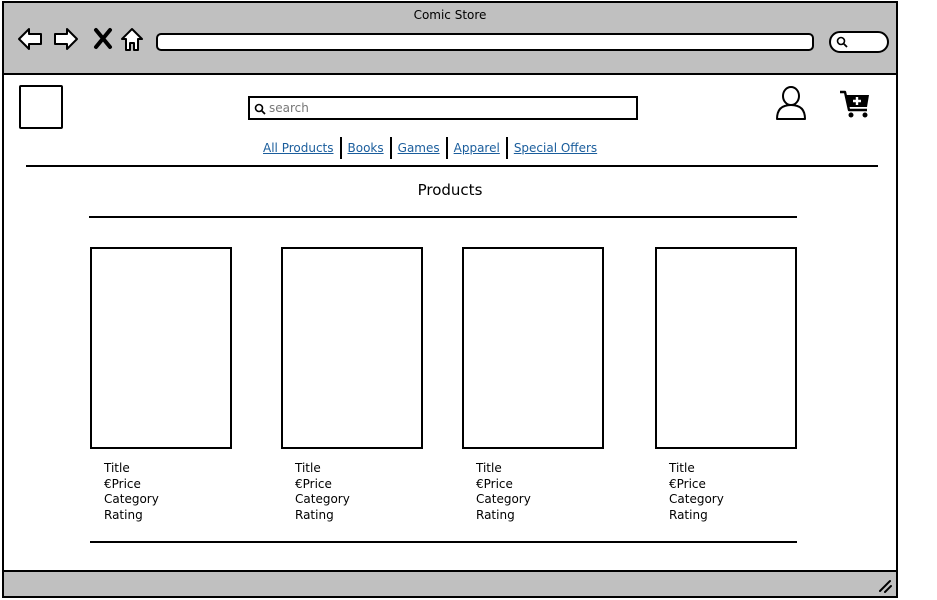 The height and width of the screenshot is (600, 937). I want to click on browser-search-field, so click(859, 42).